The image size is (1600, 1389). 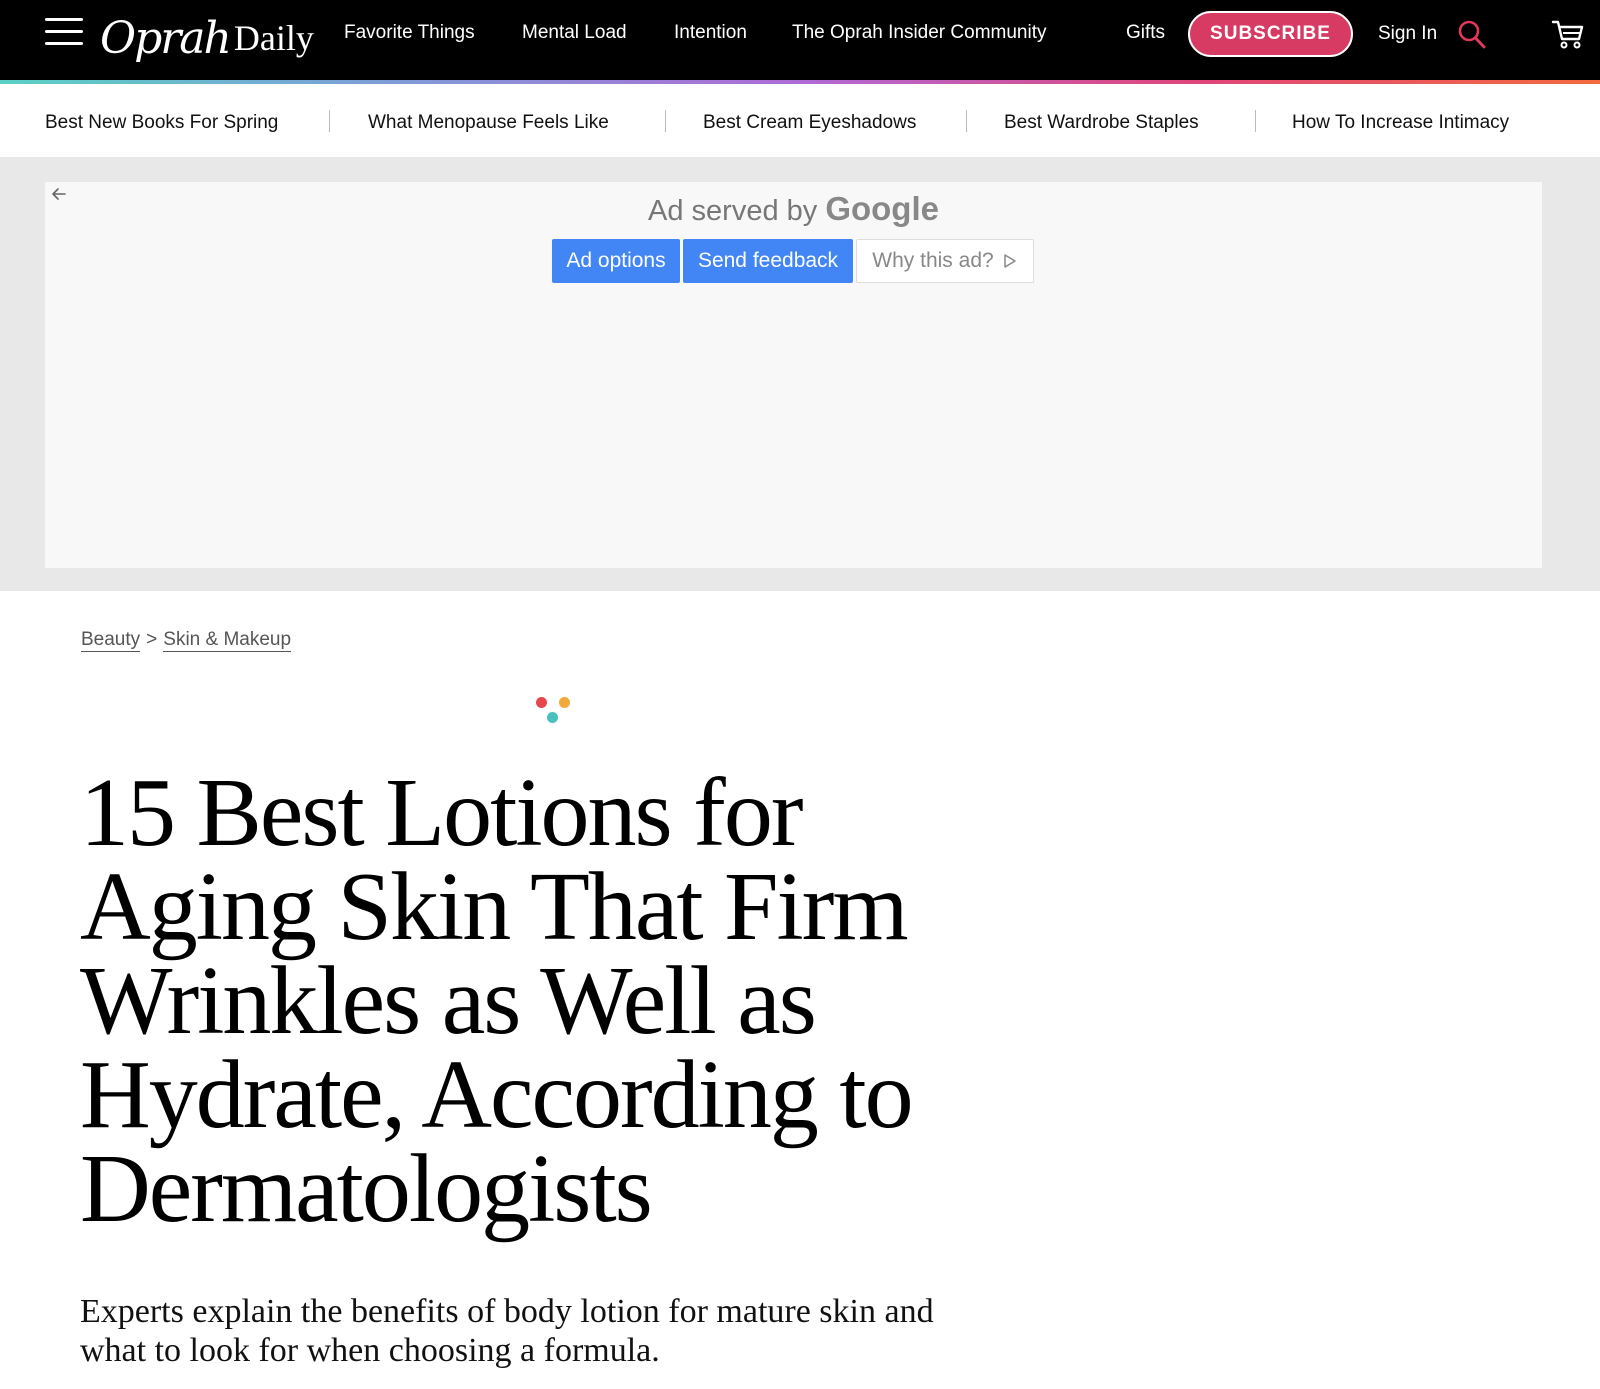 I want to click on why-this-ad-button: Why this ad?, so click(x=945, y=261).